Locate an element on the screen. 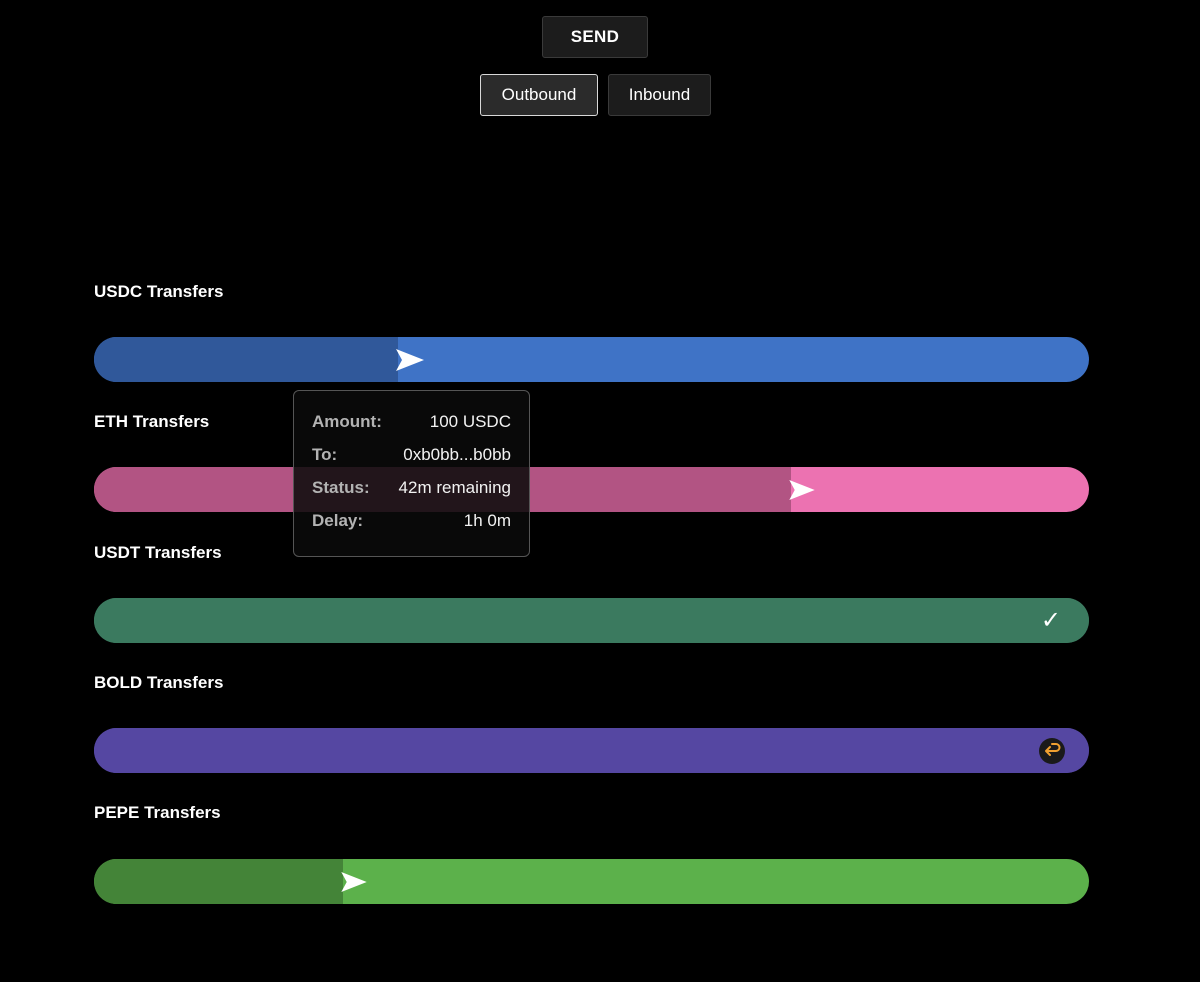 This screenshot has width=1200, height=982. tooltip-label: Delay: is located at coordinates (338, 520).